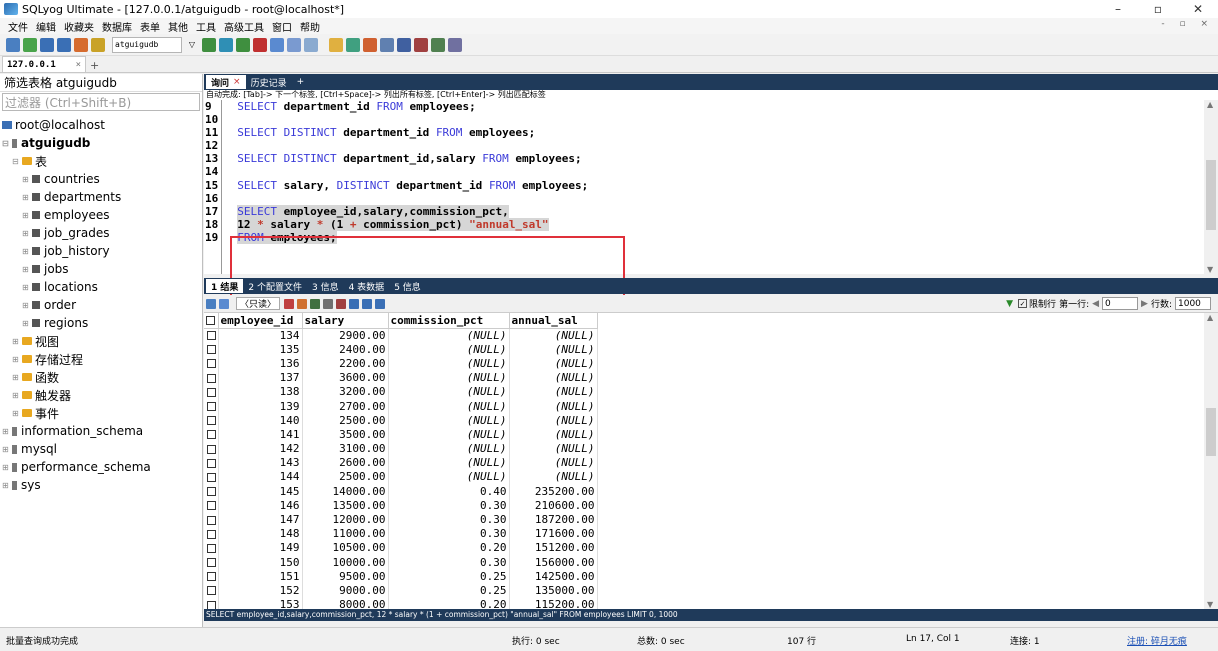 This screenshot has width=1218, height=651. Describe the element at coordinates (101, 323) in the screenshot. I see `tree-table-item: ⊞ regions` at that location.